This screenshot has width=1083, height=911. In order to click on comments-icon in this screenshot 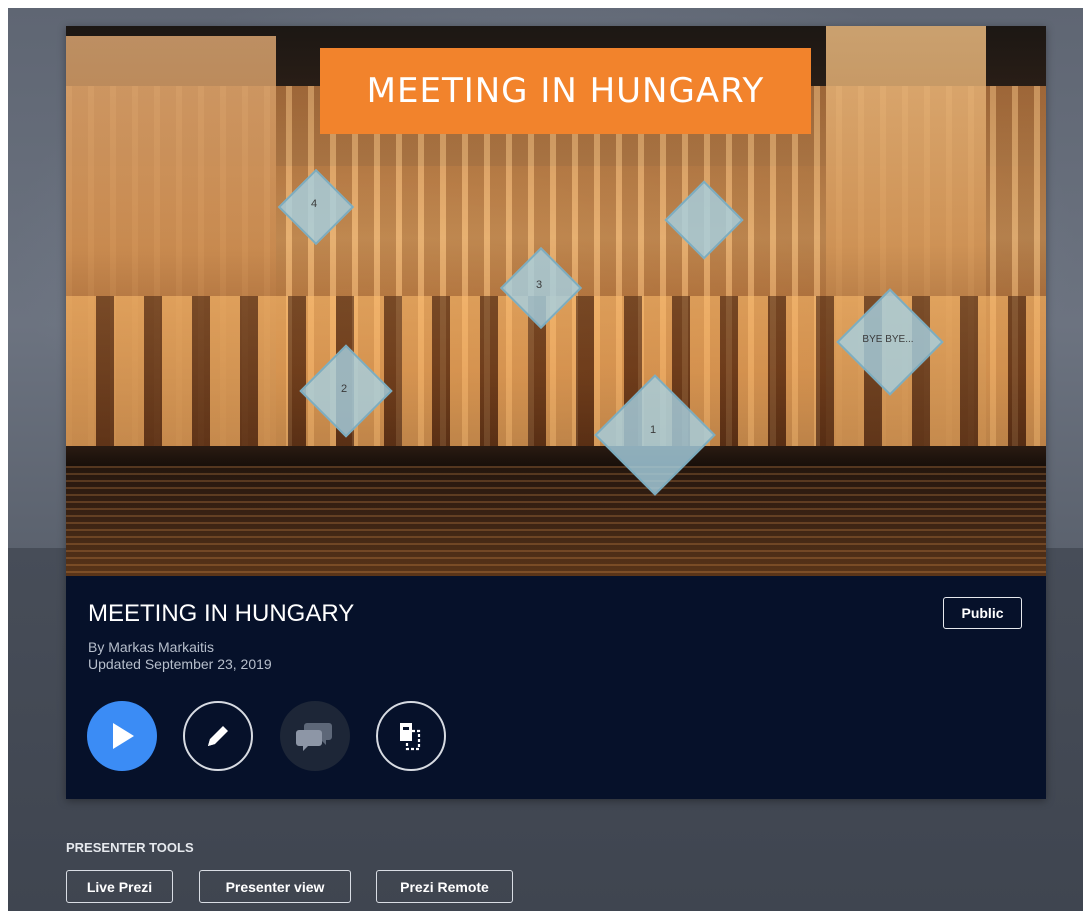, I will do `click(314, 737)`.